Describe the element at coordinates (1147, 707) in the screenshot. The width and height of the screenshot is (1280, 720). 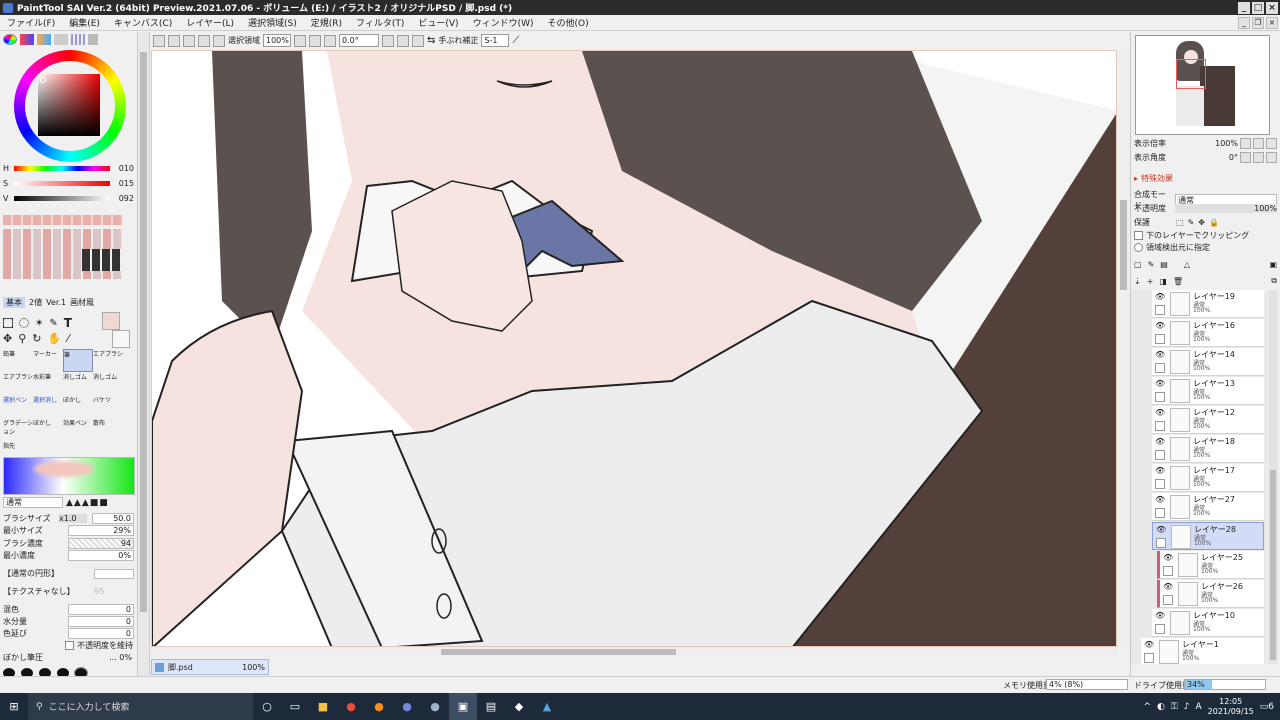
I see `tray-chevron-icon: ^` at that location.